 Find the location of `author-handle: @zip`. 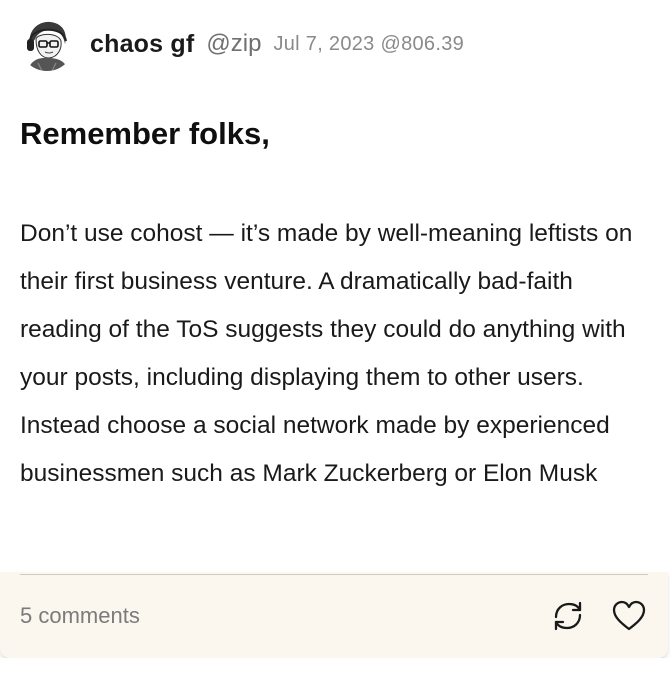

author-handle: @zip is located at coordinates (233, 44).